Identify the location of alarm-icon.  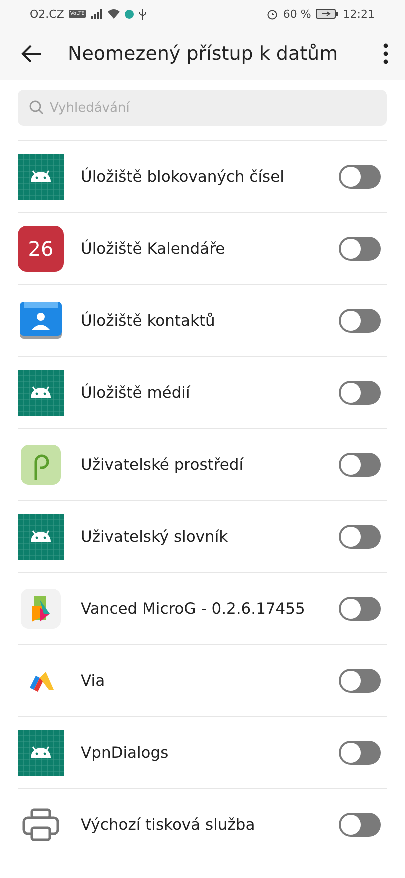
(272, 14).